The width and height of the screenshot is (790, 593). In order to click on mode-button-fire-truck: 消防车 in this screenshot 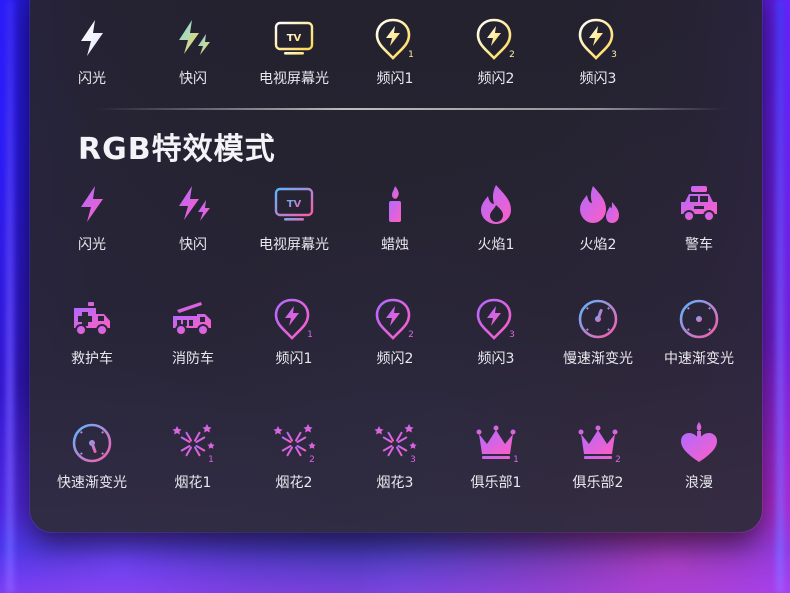, I will do `click(193, 336)`.